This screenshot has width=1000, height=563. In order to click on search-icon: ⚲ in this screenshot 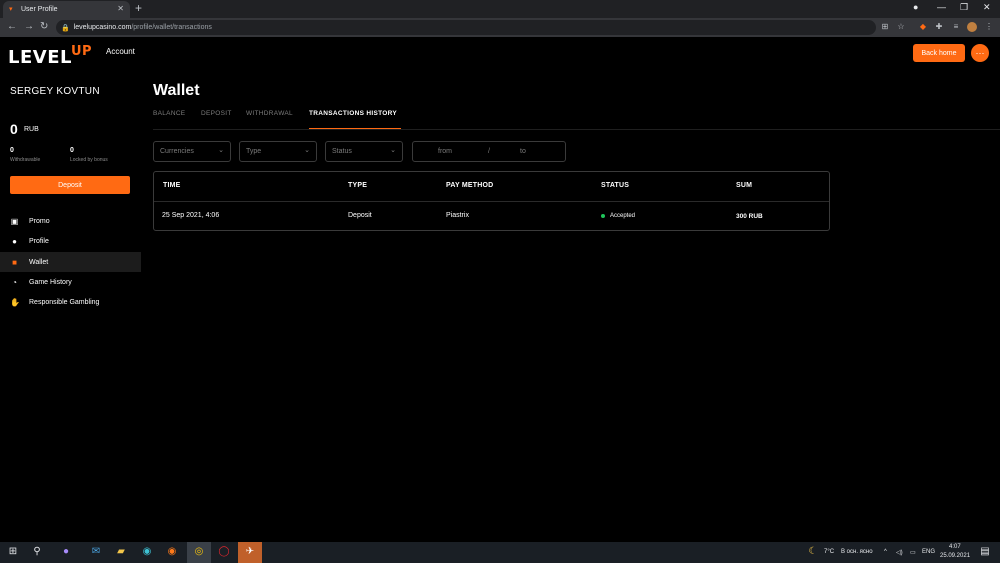, I will do `click(37, 552)`.